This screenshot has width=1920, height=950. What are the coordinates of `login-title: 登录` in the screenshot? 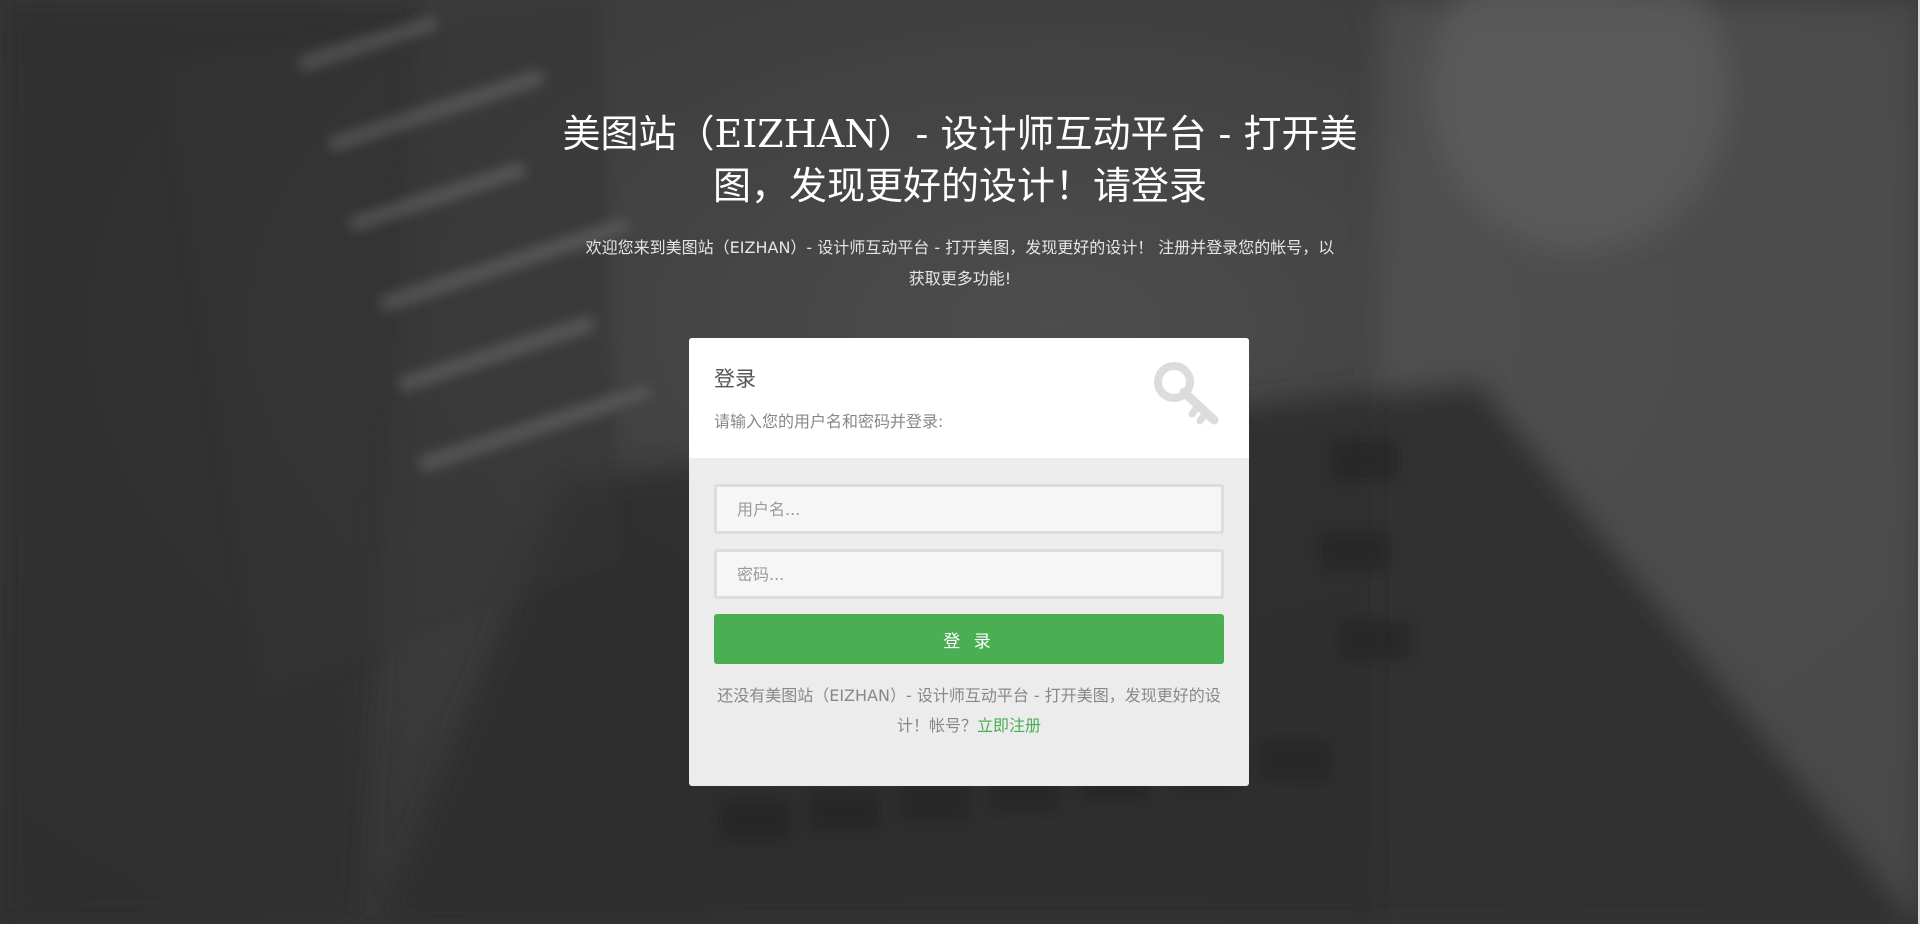 It's located at (735, 379).